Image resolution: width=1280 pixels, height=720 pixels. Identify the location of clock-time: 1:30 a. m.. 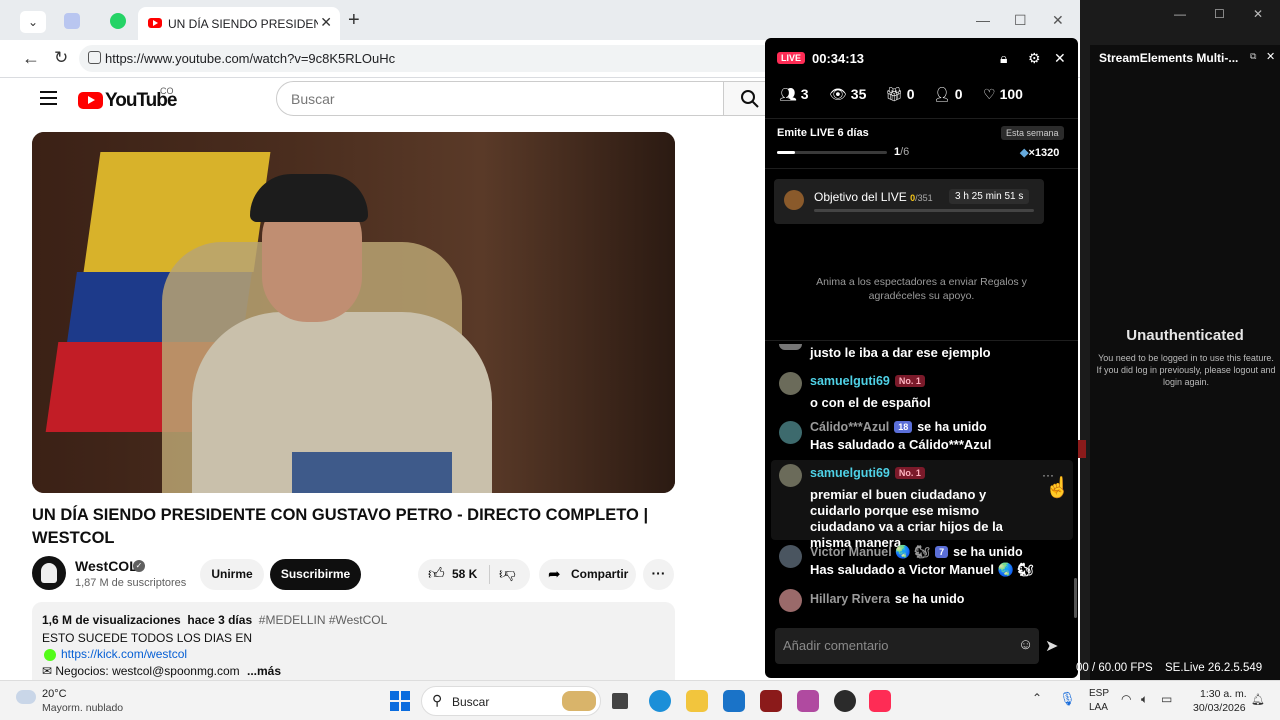
(1223, 694).